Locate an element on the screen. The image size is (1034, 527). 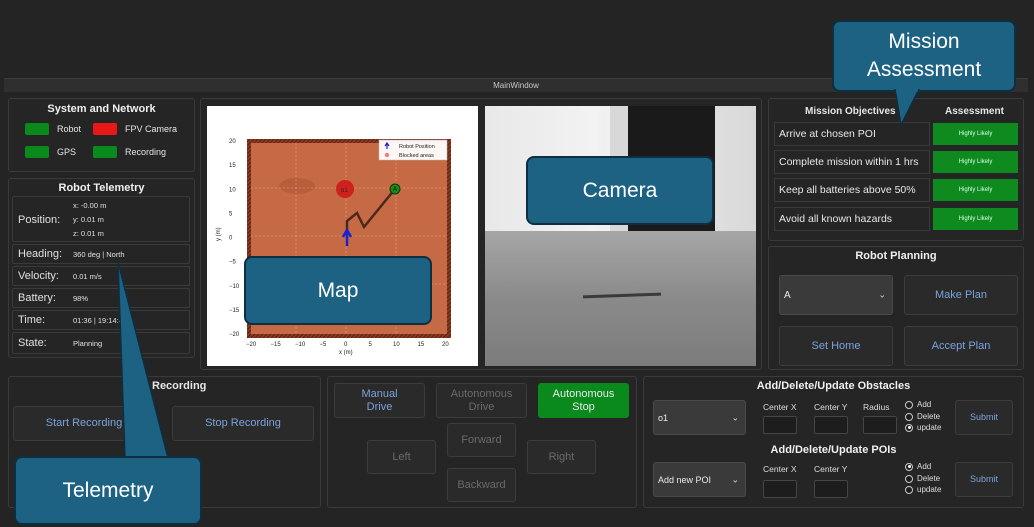
make-plan-button: Make Plan is located at coordinates (961, 295).